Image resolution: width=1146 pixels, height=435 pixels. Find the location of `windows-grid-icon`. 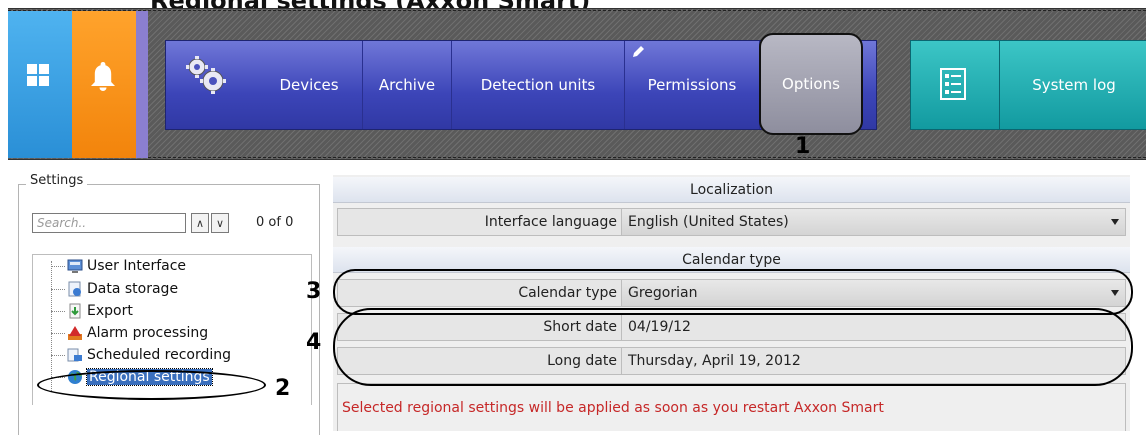

windows-grid-icon is located at coordinates (39, 76).